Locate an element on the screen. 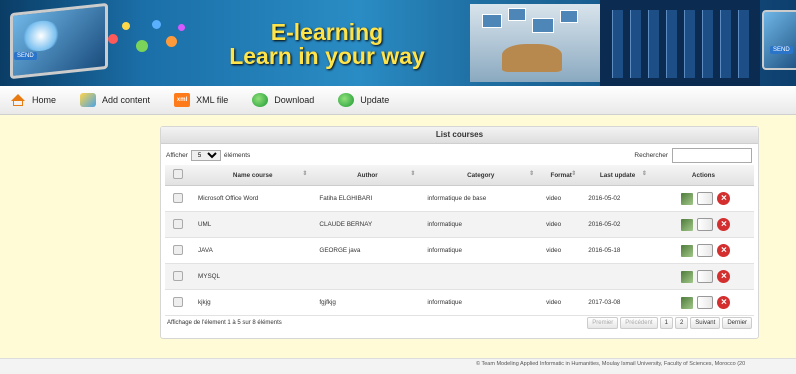 The image size is (796, 374). show-suffix: éléments is located at coordinates (237, 155).